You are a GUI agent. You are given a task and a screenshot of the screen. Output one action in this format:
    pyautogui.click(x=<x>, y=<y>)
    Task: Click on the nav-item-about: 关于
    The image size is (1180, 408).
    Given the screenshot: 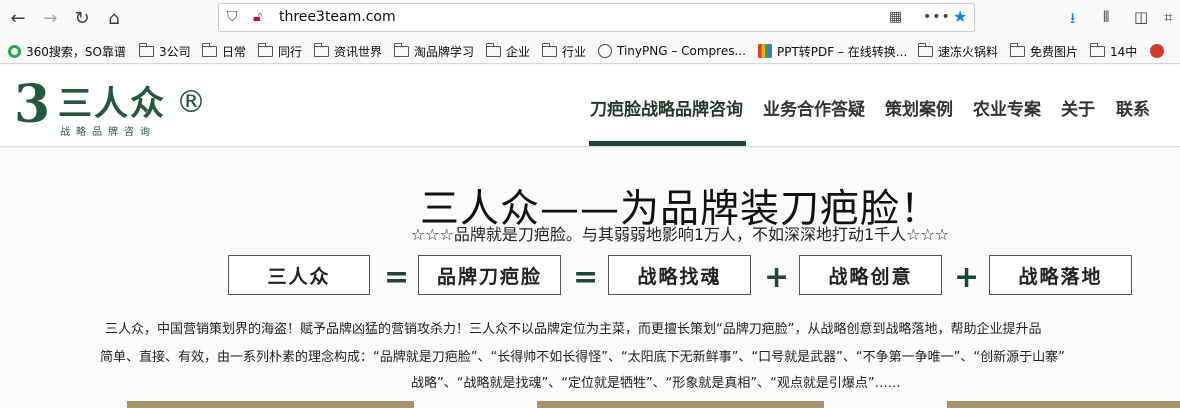 What is the action you would take?
    pyautogui.click(x=1078, y=107)
    